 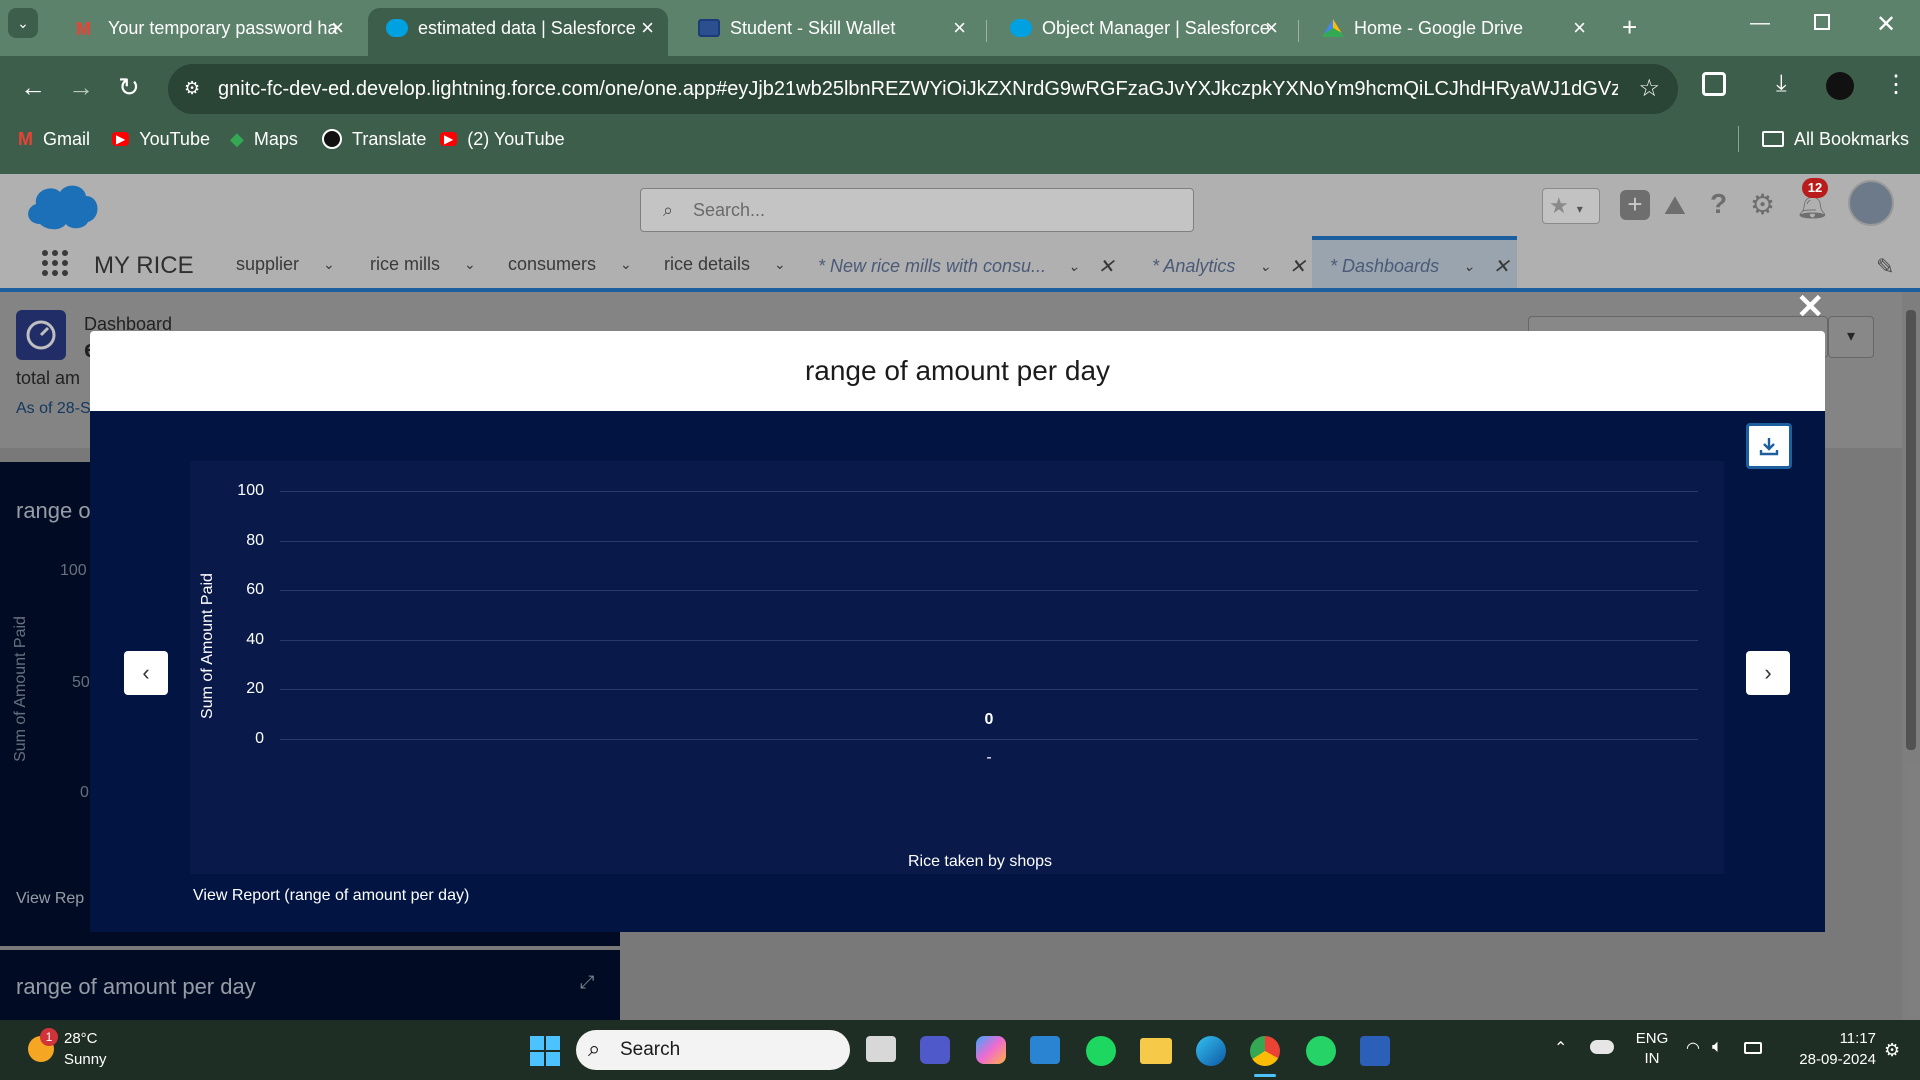 What do you see at coordinates (1753, 1048) in the screenshot?
I see `battery-icon` at bounding box center [1753, 1048].